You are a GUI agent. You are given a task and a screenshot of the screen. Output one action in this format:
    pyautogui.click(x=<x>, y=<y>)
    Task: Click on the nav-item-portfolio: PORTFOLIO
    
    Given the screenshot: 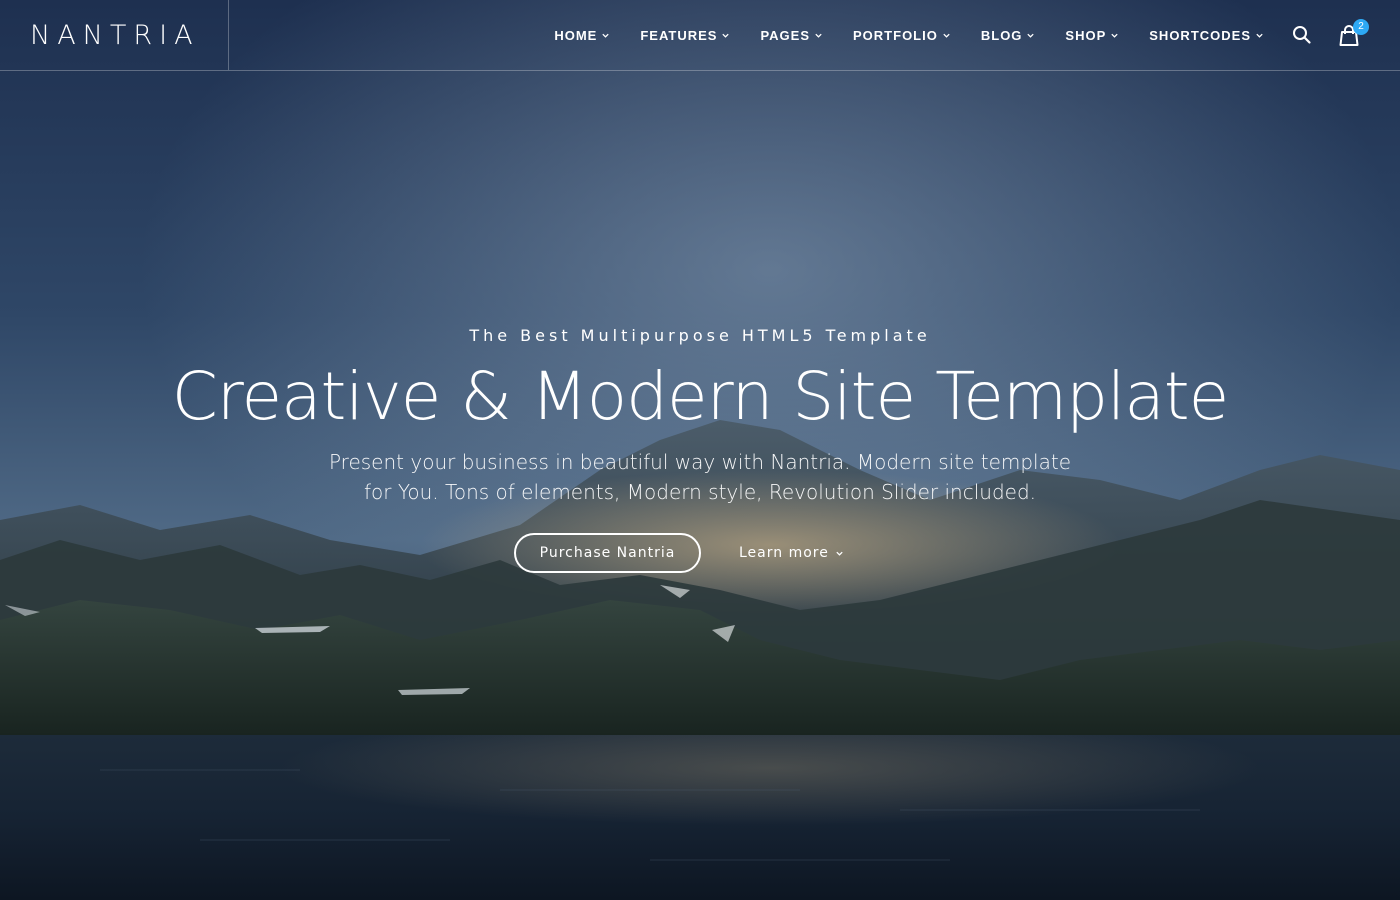 What is the action you would take?
    pyautogui.click(x=902, y=35)
    